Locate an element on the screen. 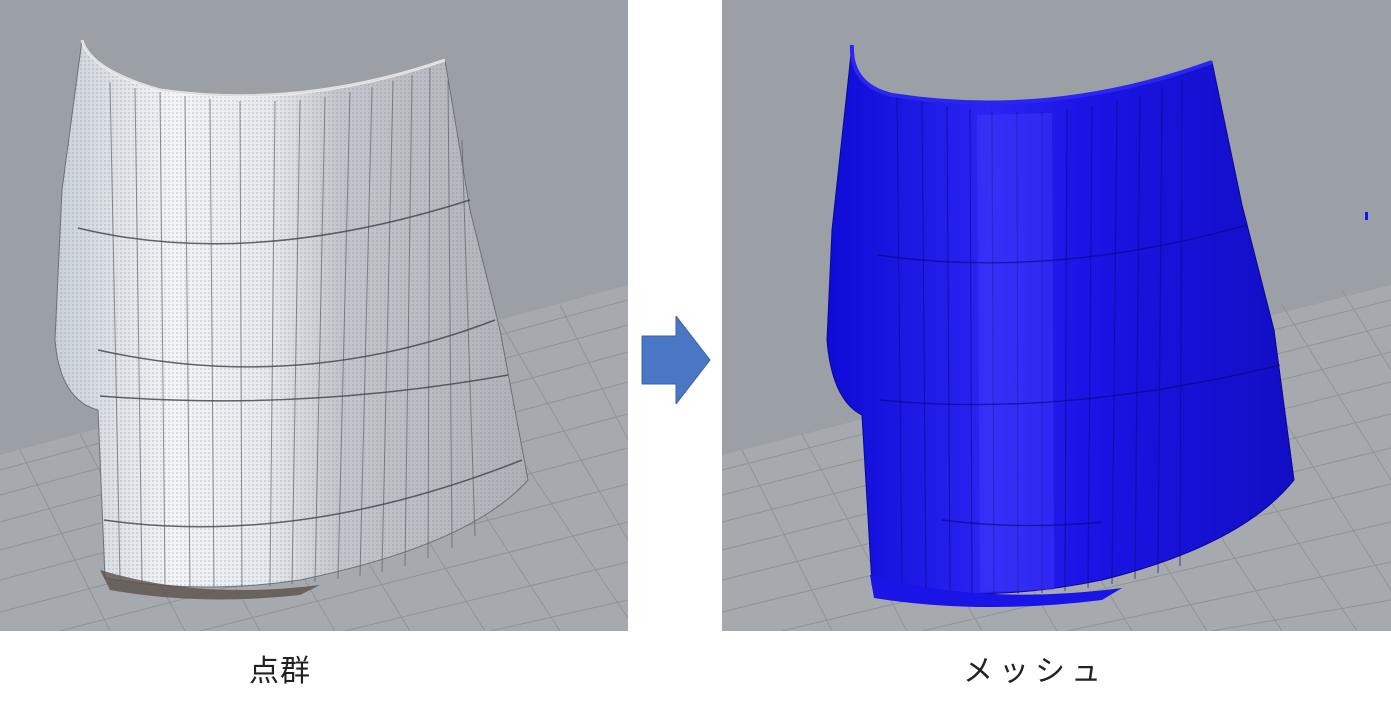 Image resolution: width=1391 pixels, height=713 pixels. stray-mesh-fragment is located at coordinates (1366, 216).